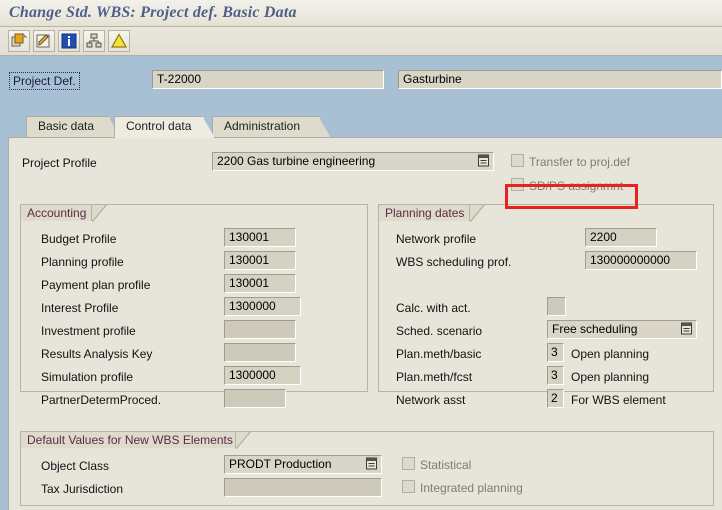 This screenshot has width=722, height=510. What do you see at coordinates (408, 486) in the screenshot?
I see `integrated-planning-checkbox` at bounding box center [408, 486].